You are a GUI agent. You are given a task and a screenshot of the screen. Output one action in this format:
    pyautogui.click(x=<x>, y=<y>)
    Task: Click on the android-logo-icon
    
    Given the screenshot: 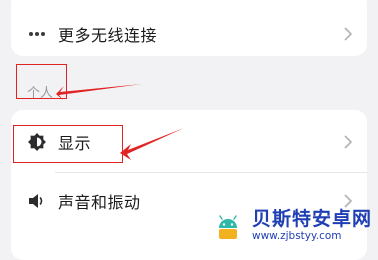 What is the action you would take?
    pyautogui.click(x=227, y=226)
    